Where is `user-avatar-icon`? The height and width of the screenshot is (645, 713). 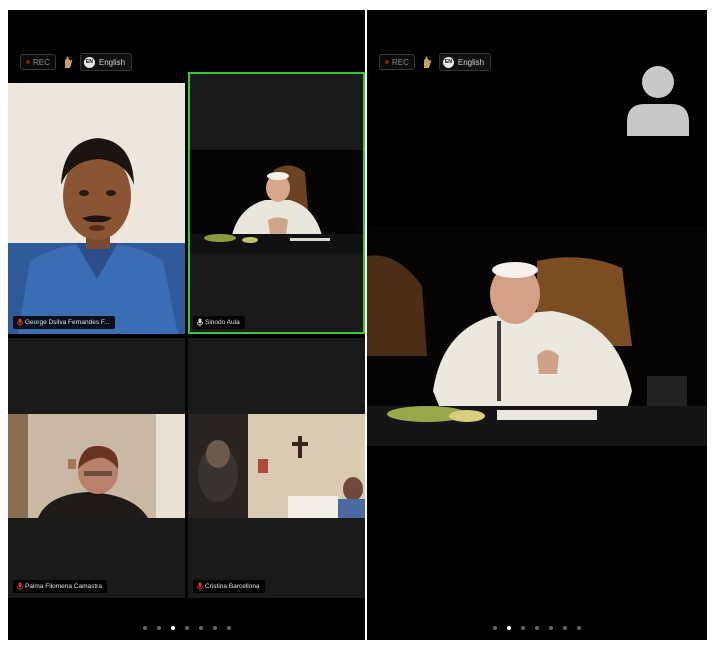 user-avatar-icon is located at coordinates (658, 98).